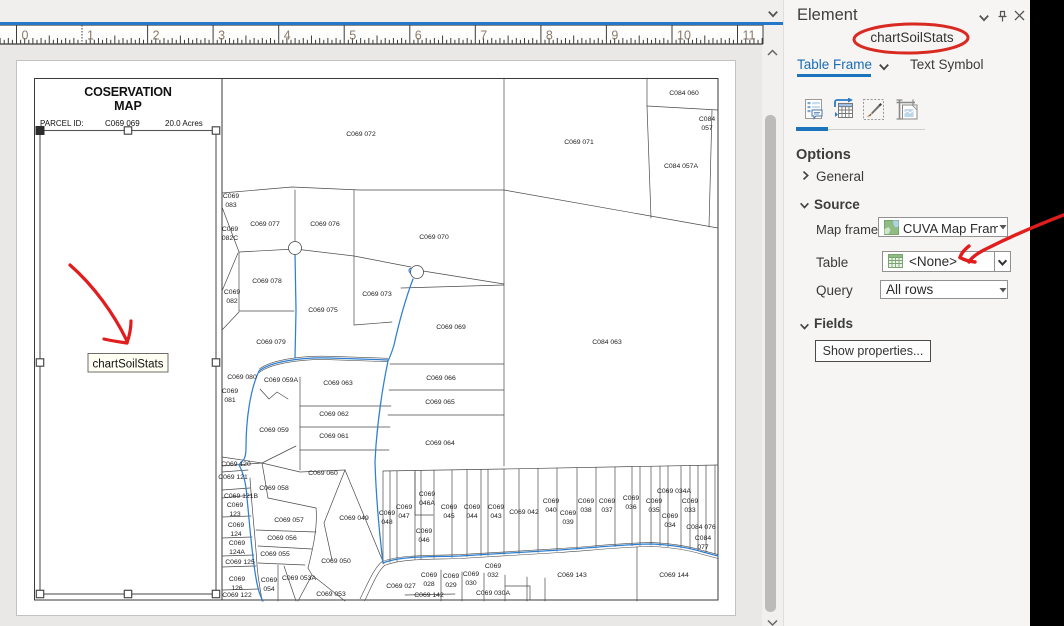  What do you see at coordinates (568, 522) in the screenshot?
I see `svg-text: 039` at bounding box center [568, 522].